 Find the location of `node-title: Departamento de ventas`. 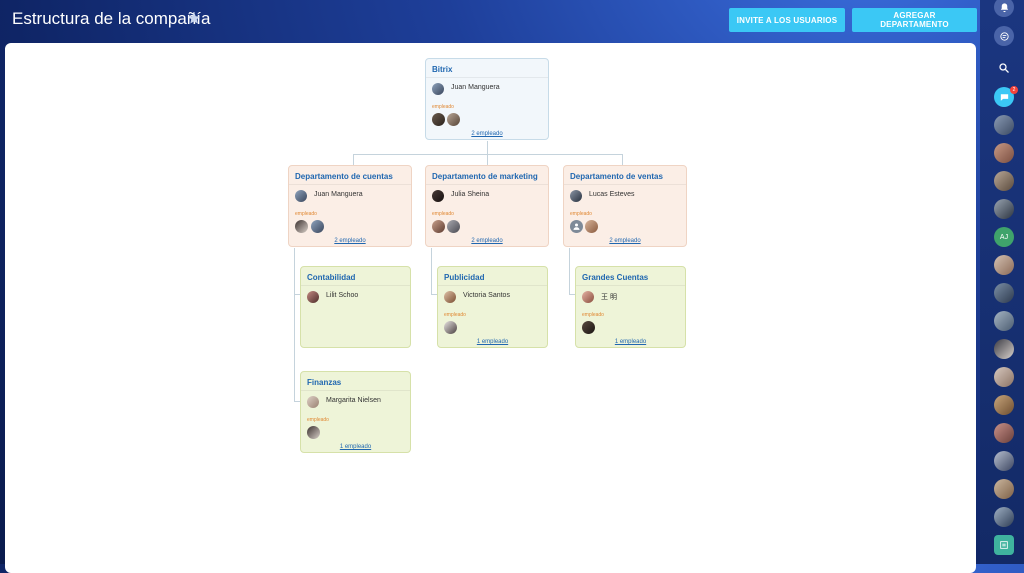

node-title: Departamento de ventas is located at coordinates (616, 176).